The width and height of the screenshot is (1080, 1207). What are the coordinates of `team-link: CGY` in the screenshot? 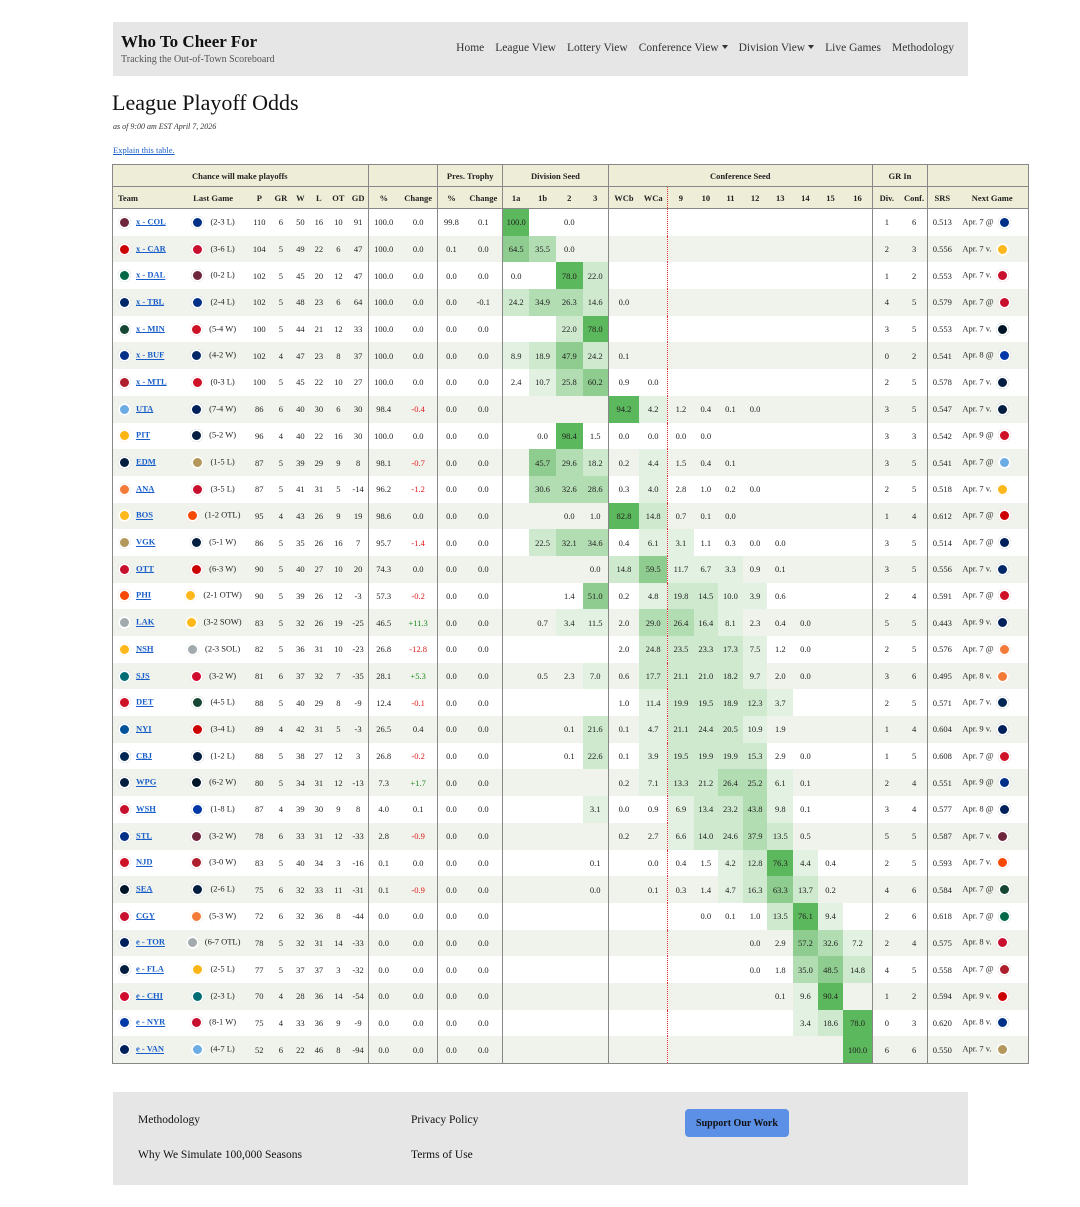 It's located at (145, 915).